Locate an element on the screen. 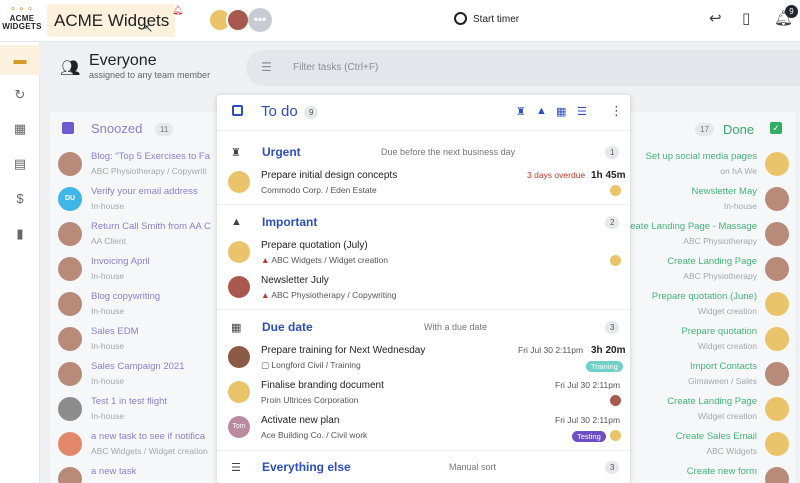  task-title: Activate new plan is located at coordinates (300, 420).